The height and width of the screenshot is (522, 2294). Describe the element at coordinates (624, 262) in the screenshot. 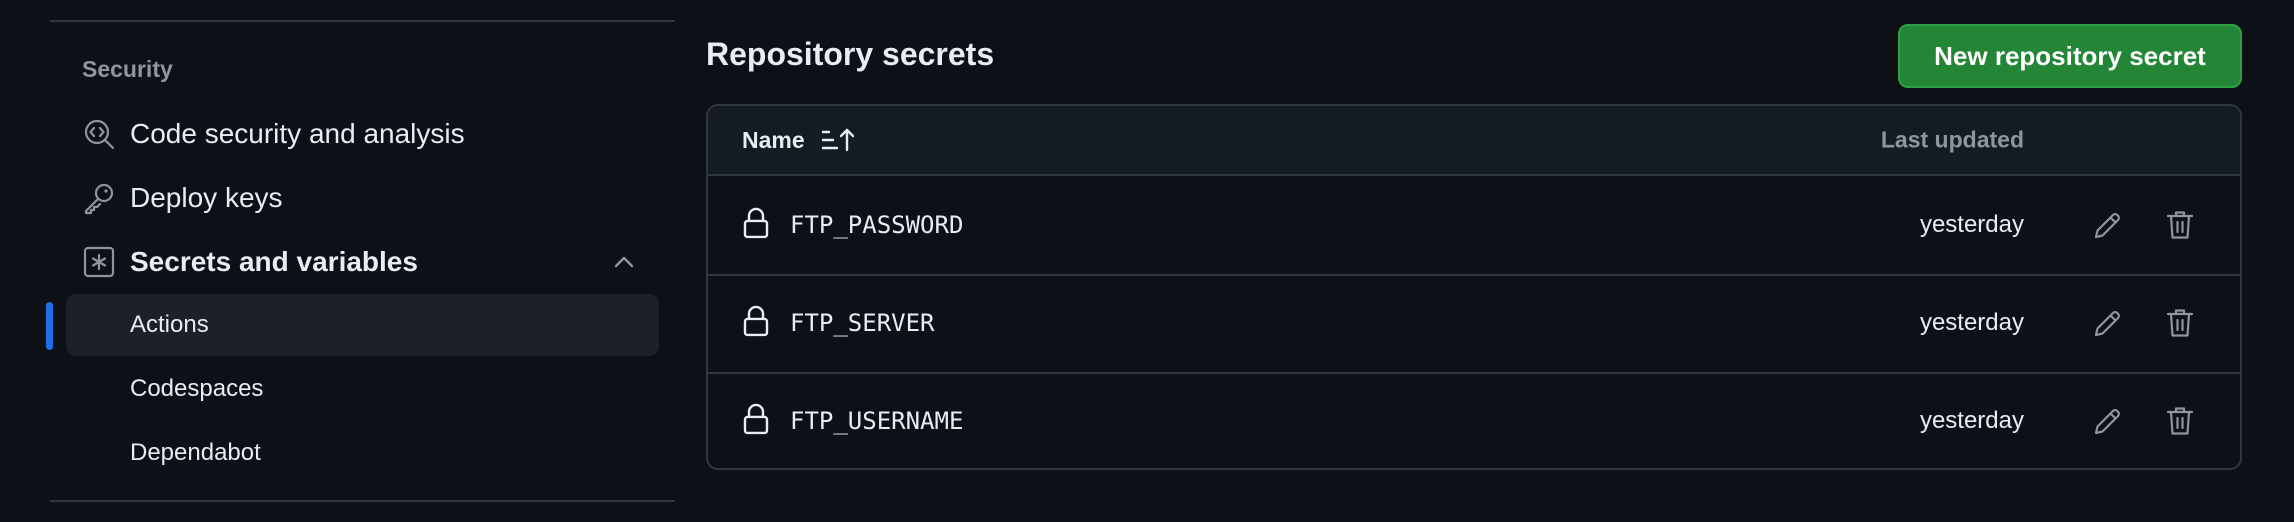

I see `chevron-up-icon` at that location.